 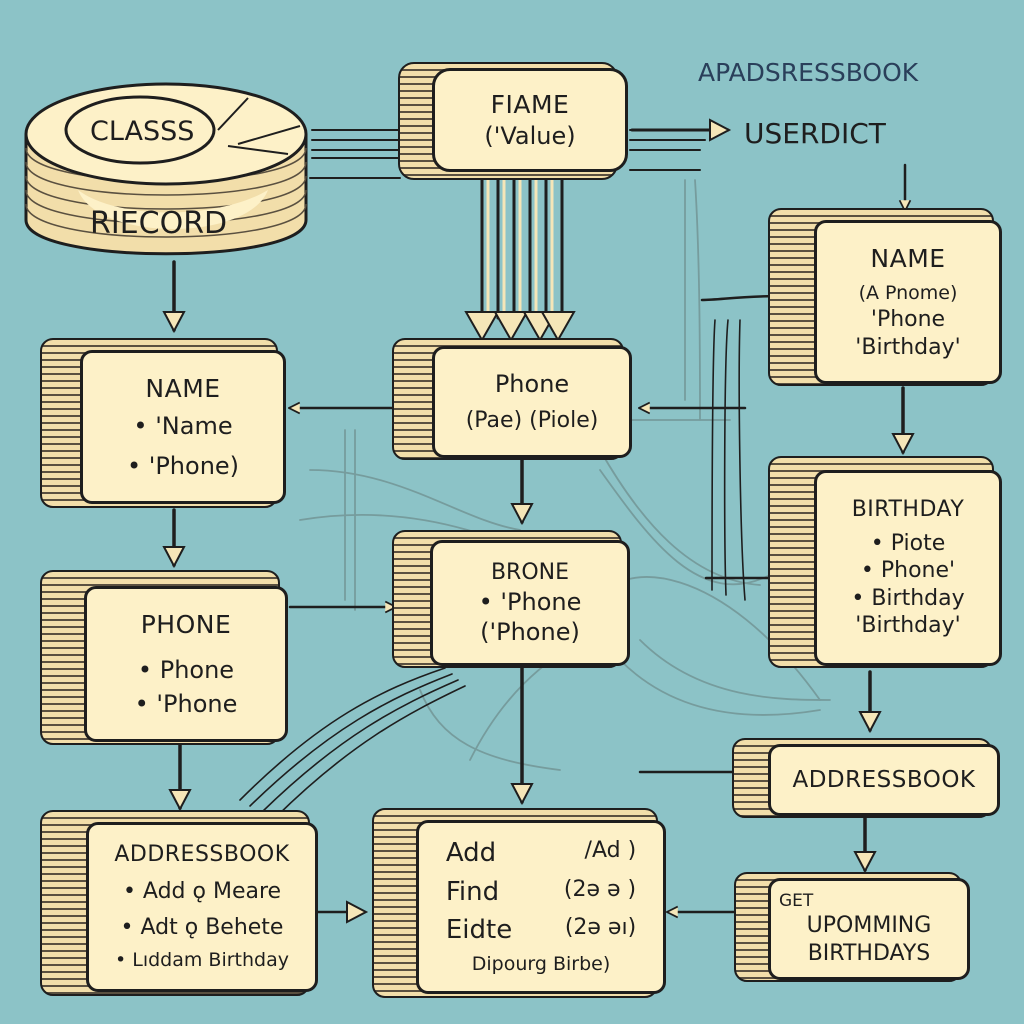 I want to click on phone-mid-node: Phone (Pae) (Piole), so click(x=513, y=399).